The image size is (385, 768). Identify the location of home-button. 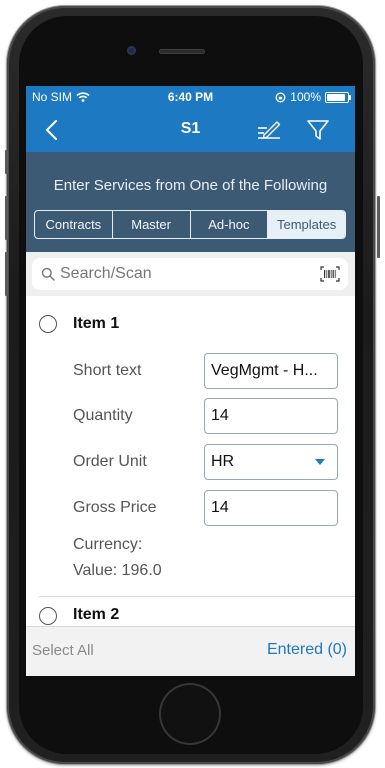
(190, 714).